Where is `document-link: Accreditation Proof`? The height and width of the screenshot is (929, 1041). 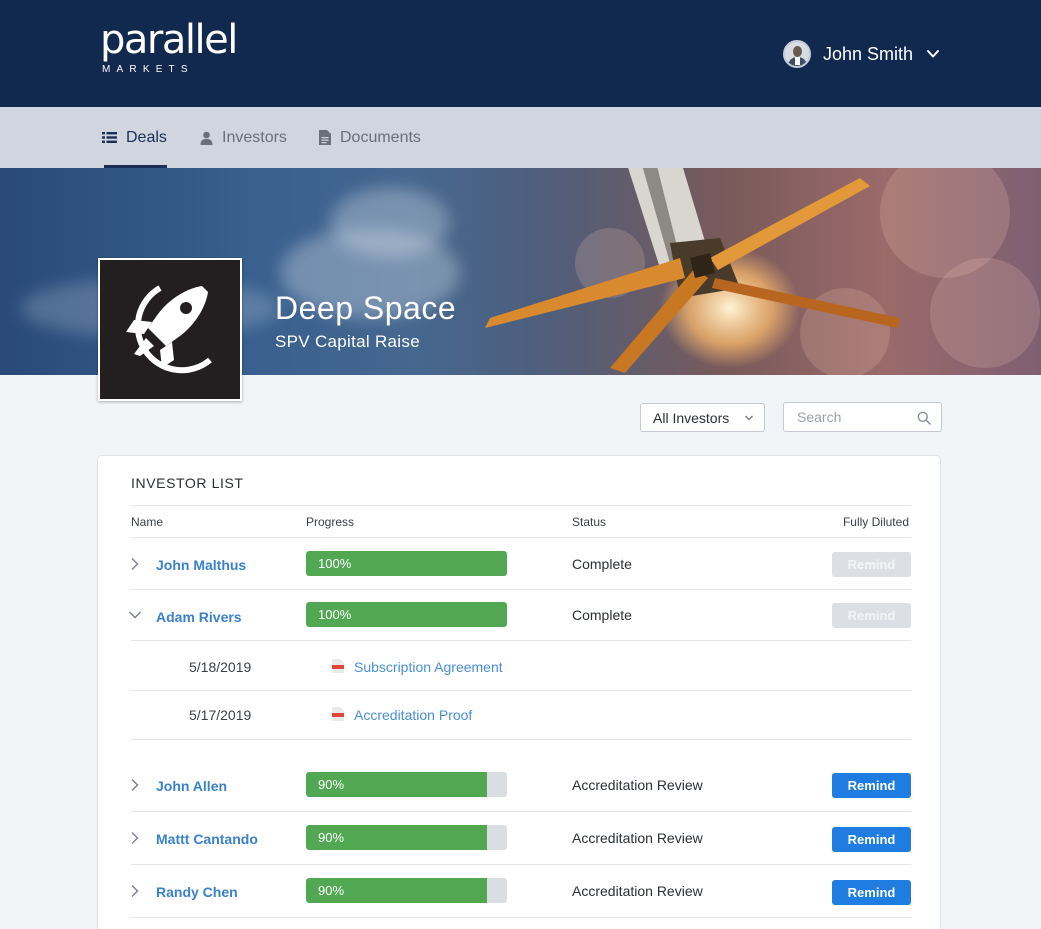
document-link: Accreditation Proof is located at coordinates (413, 715).